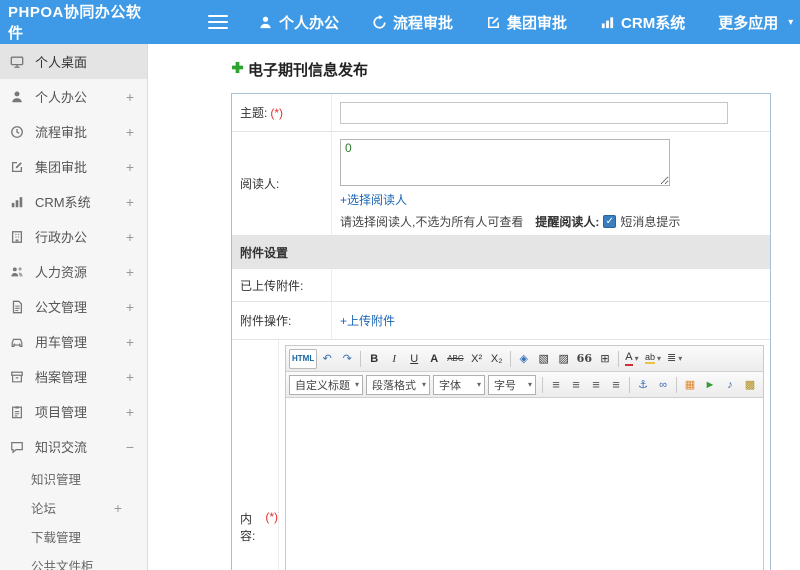 This screenshot has width=800, height=570. I want to click on sms-checkbox: ✓, so click(610, 221).